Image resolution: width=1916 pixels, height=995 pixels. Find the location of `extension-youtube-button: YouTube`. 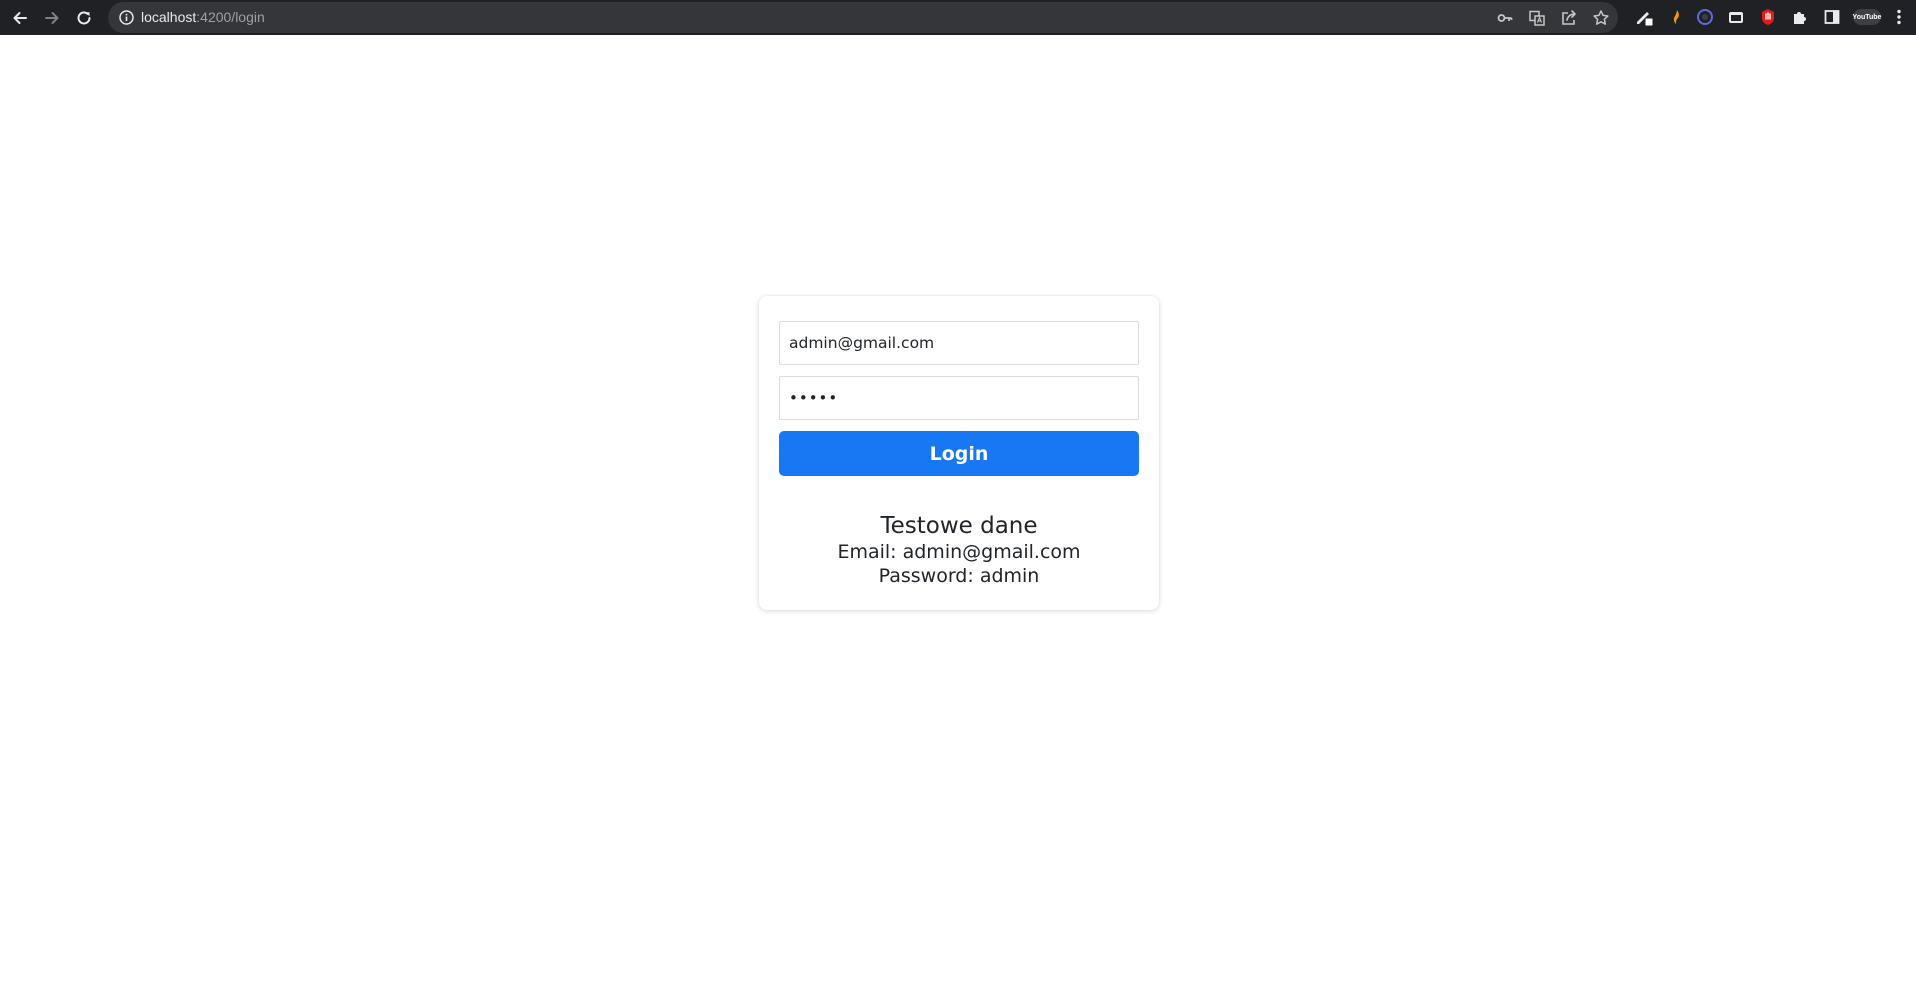

extension-youtube-button: YouTube is located at coordinates (1867, 17).